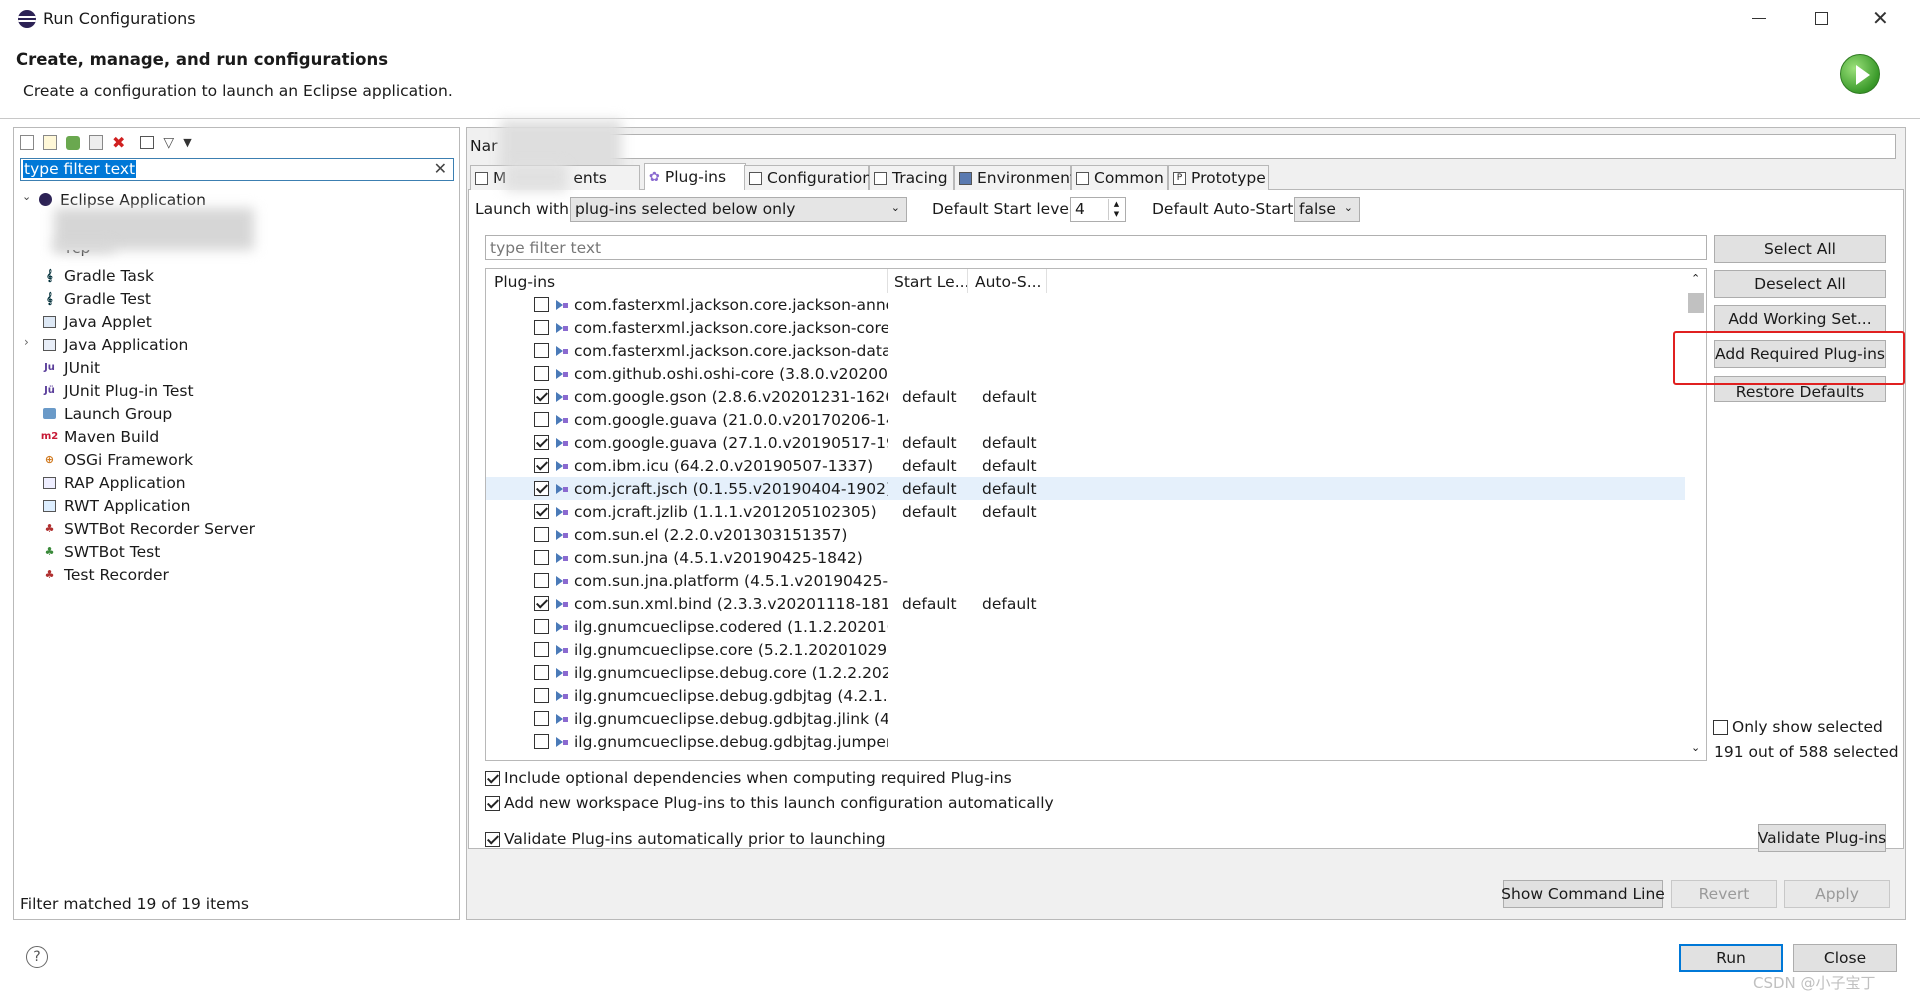 The width and height of the screenshot is (1920, 1001). I want to click on close-icon: ✕, so click(1880, 18).